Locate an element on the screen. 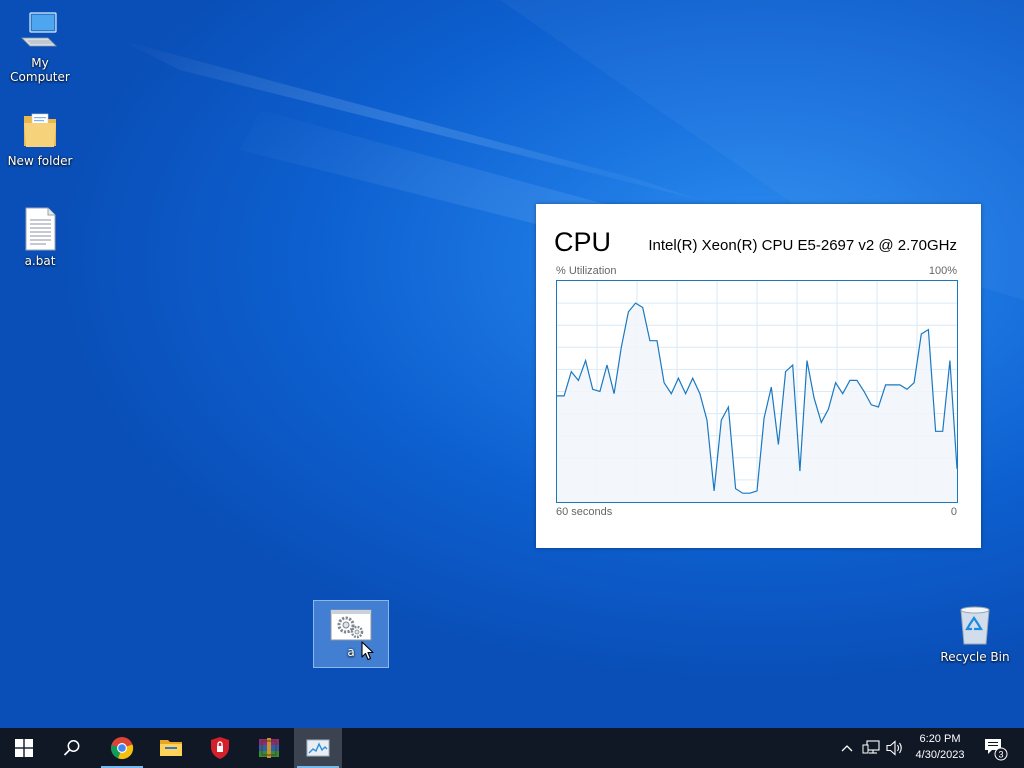 The height and width of the screenshot is (768, 1024). desktop-icon-new-folder: New folder is located at coordinates (40, 138).